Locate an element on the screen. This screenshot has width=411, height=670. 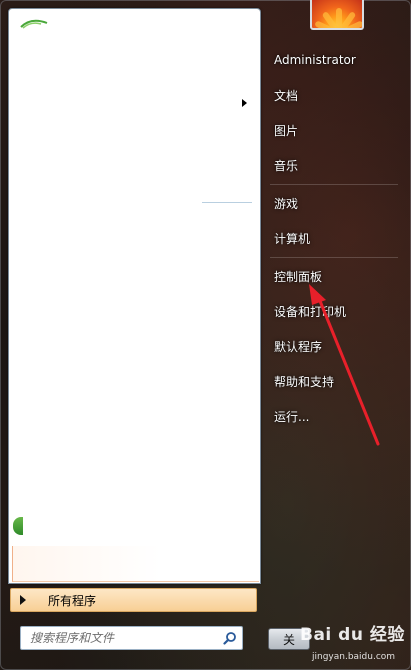
all-programs-label: 所有程序 is located at coordinates (72, 600).